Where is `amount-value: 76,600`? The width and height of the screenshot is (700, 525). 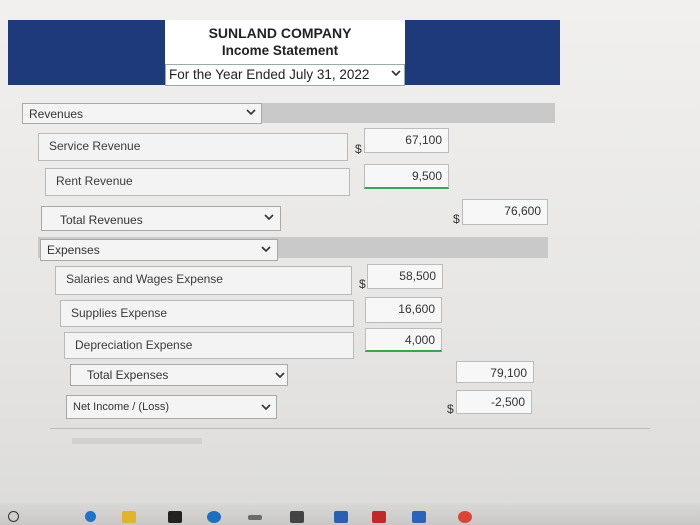 amount-value: 76,600 is located at coordinates (522, 211).